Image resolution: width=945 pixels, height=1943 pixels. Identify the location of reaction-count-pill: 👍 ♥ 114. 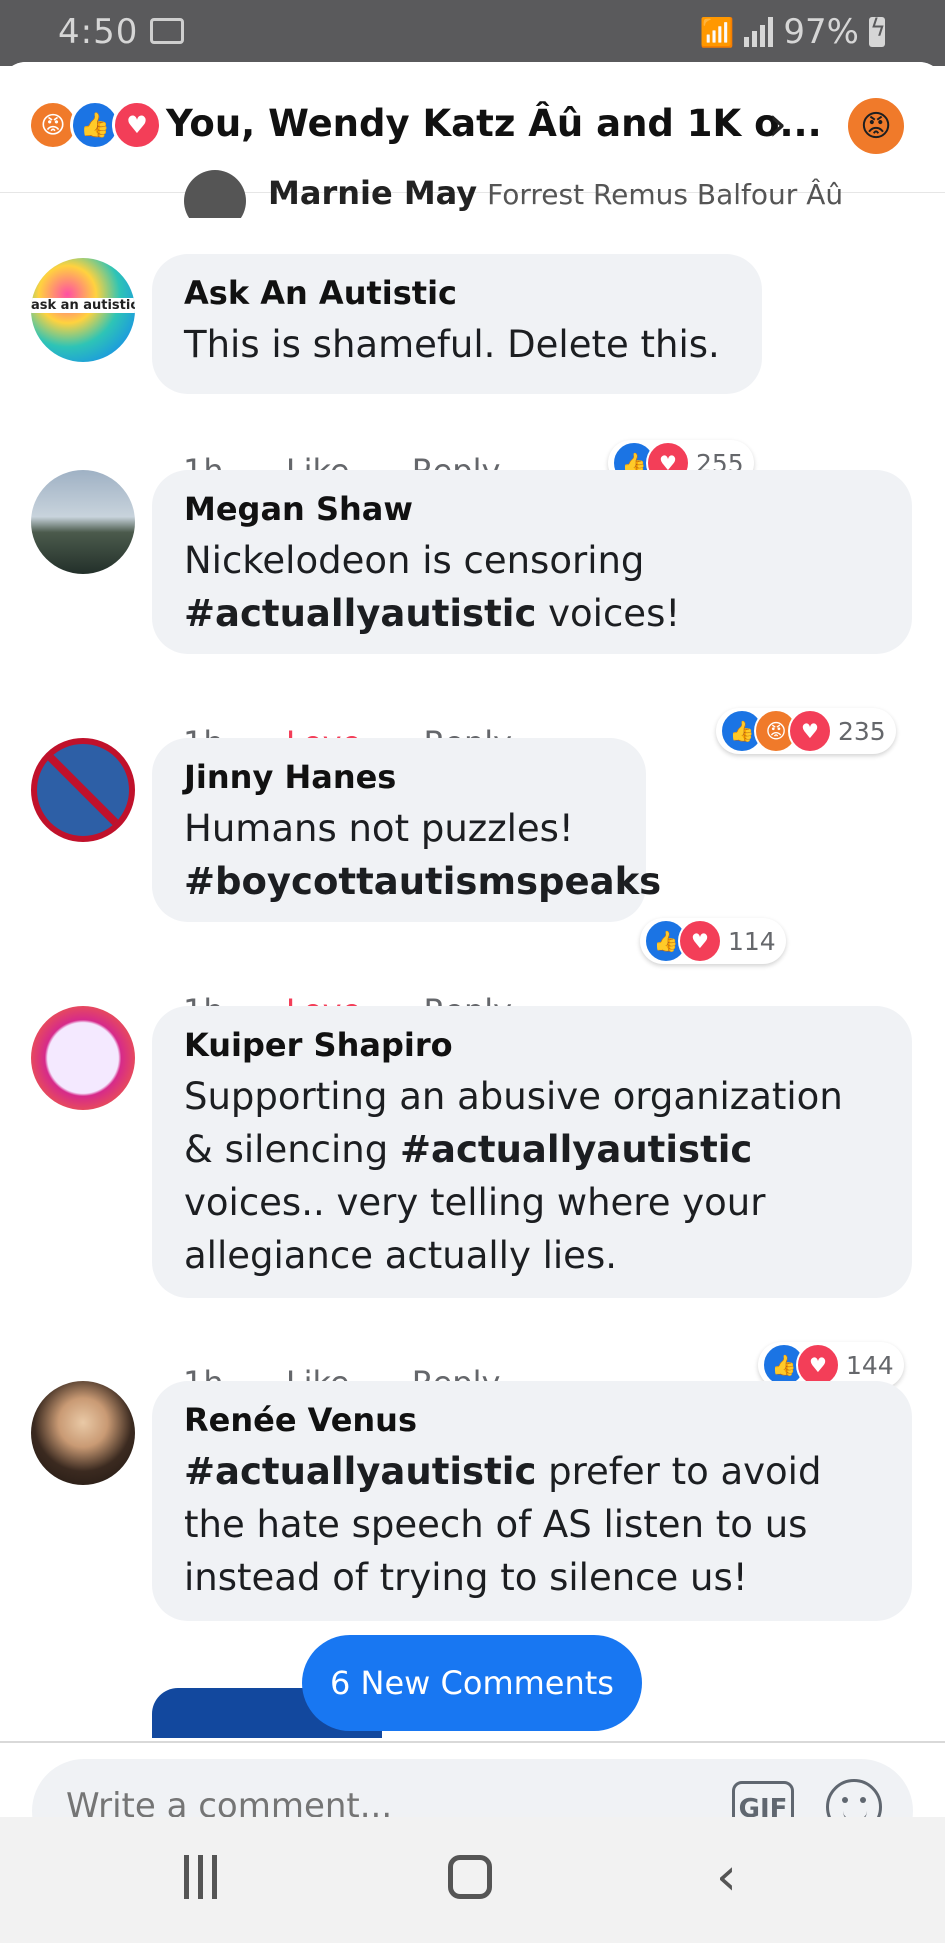
(713, 941).